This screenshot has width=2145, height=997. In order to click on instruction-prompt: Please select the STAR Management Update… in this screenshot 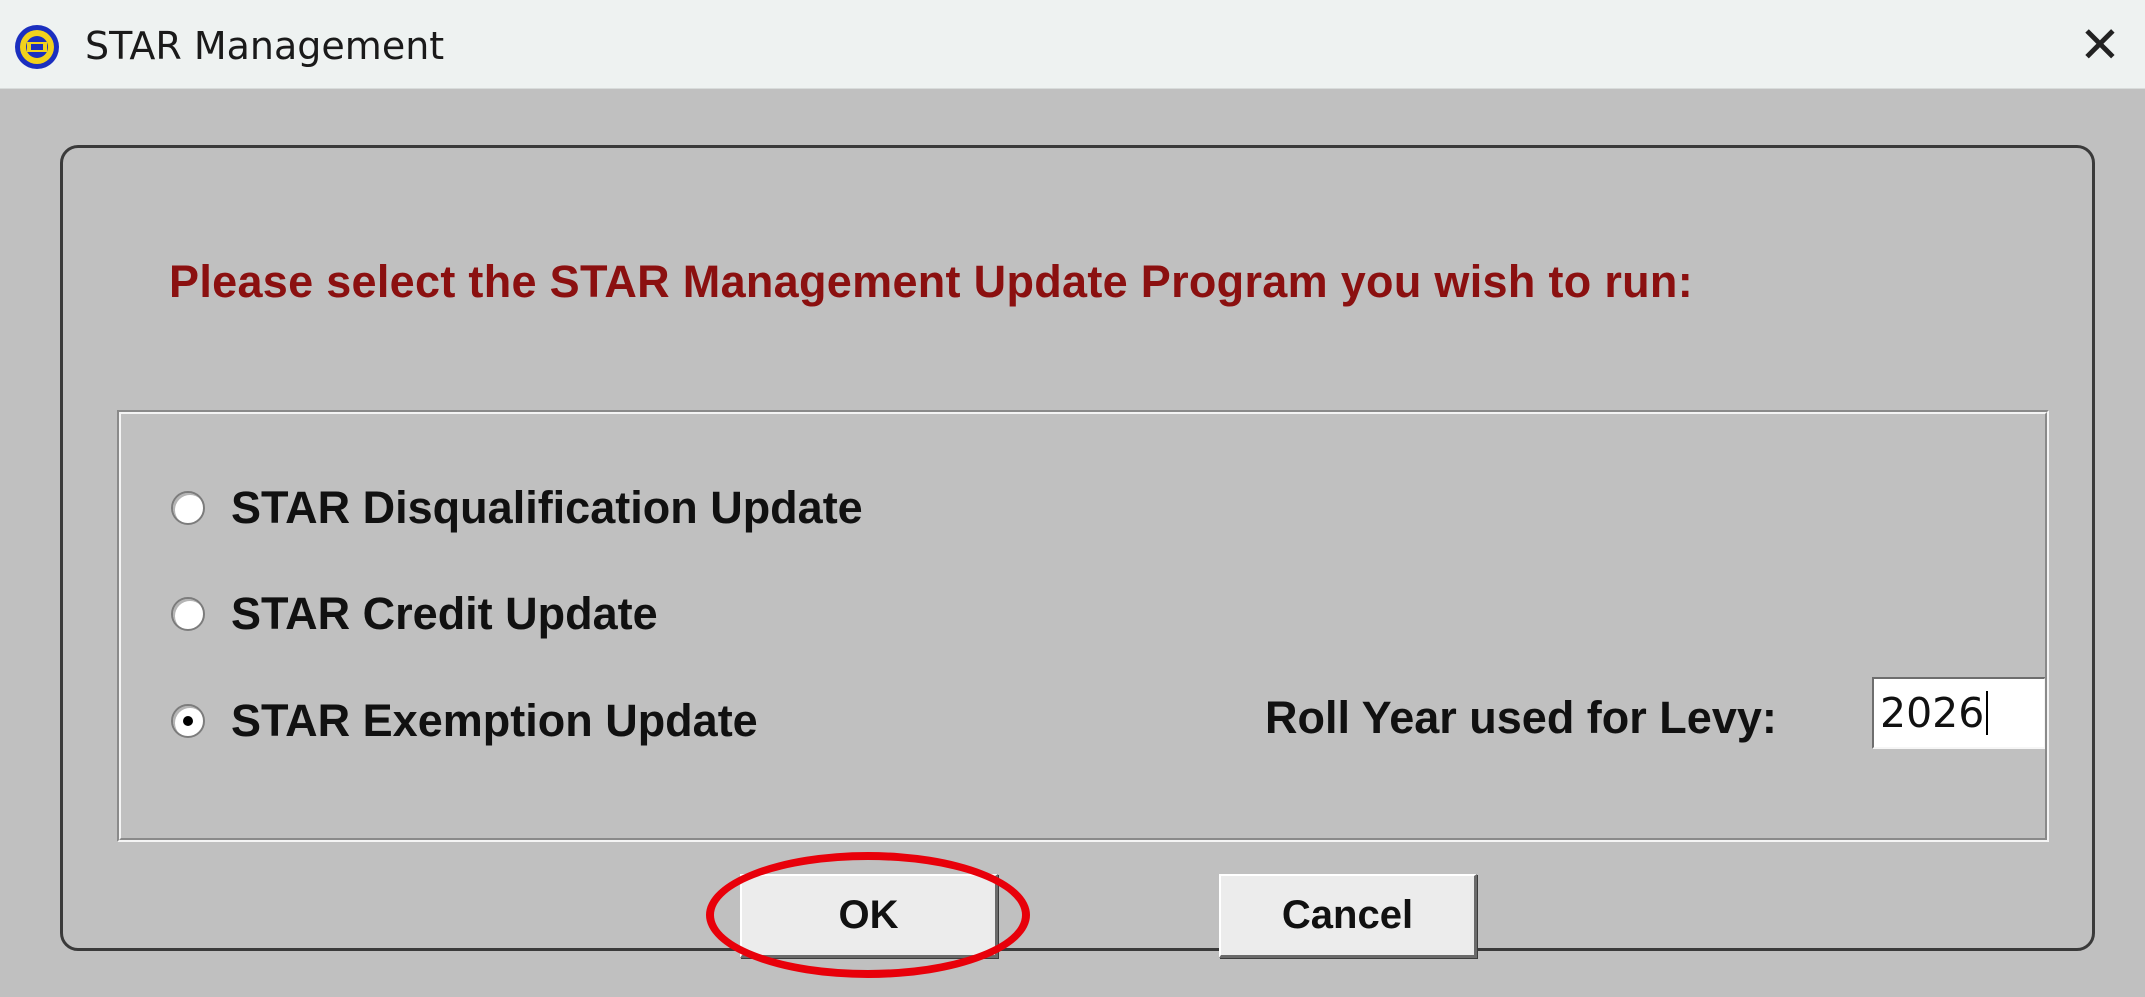, I will do `click(931, 281)`.